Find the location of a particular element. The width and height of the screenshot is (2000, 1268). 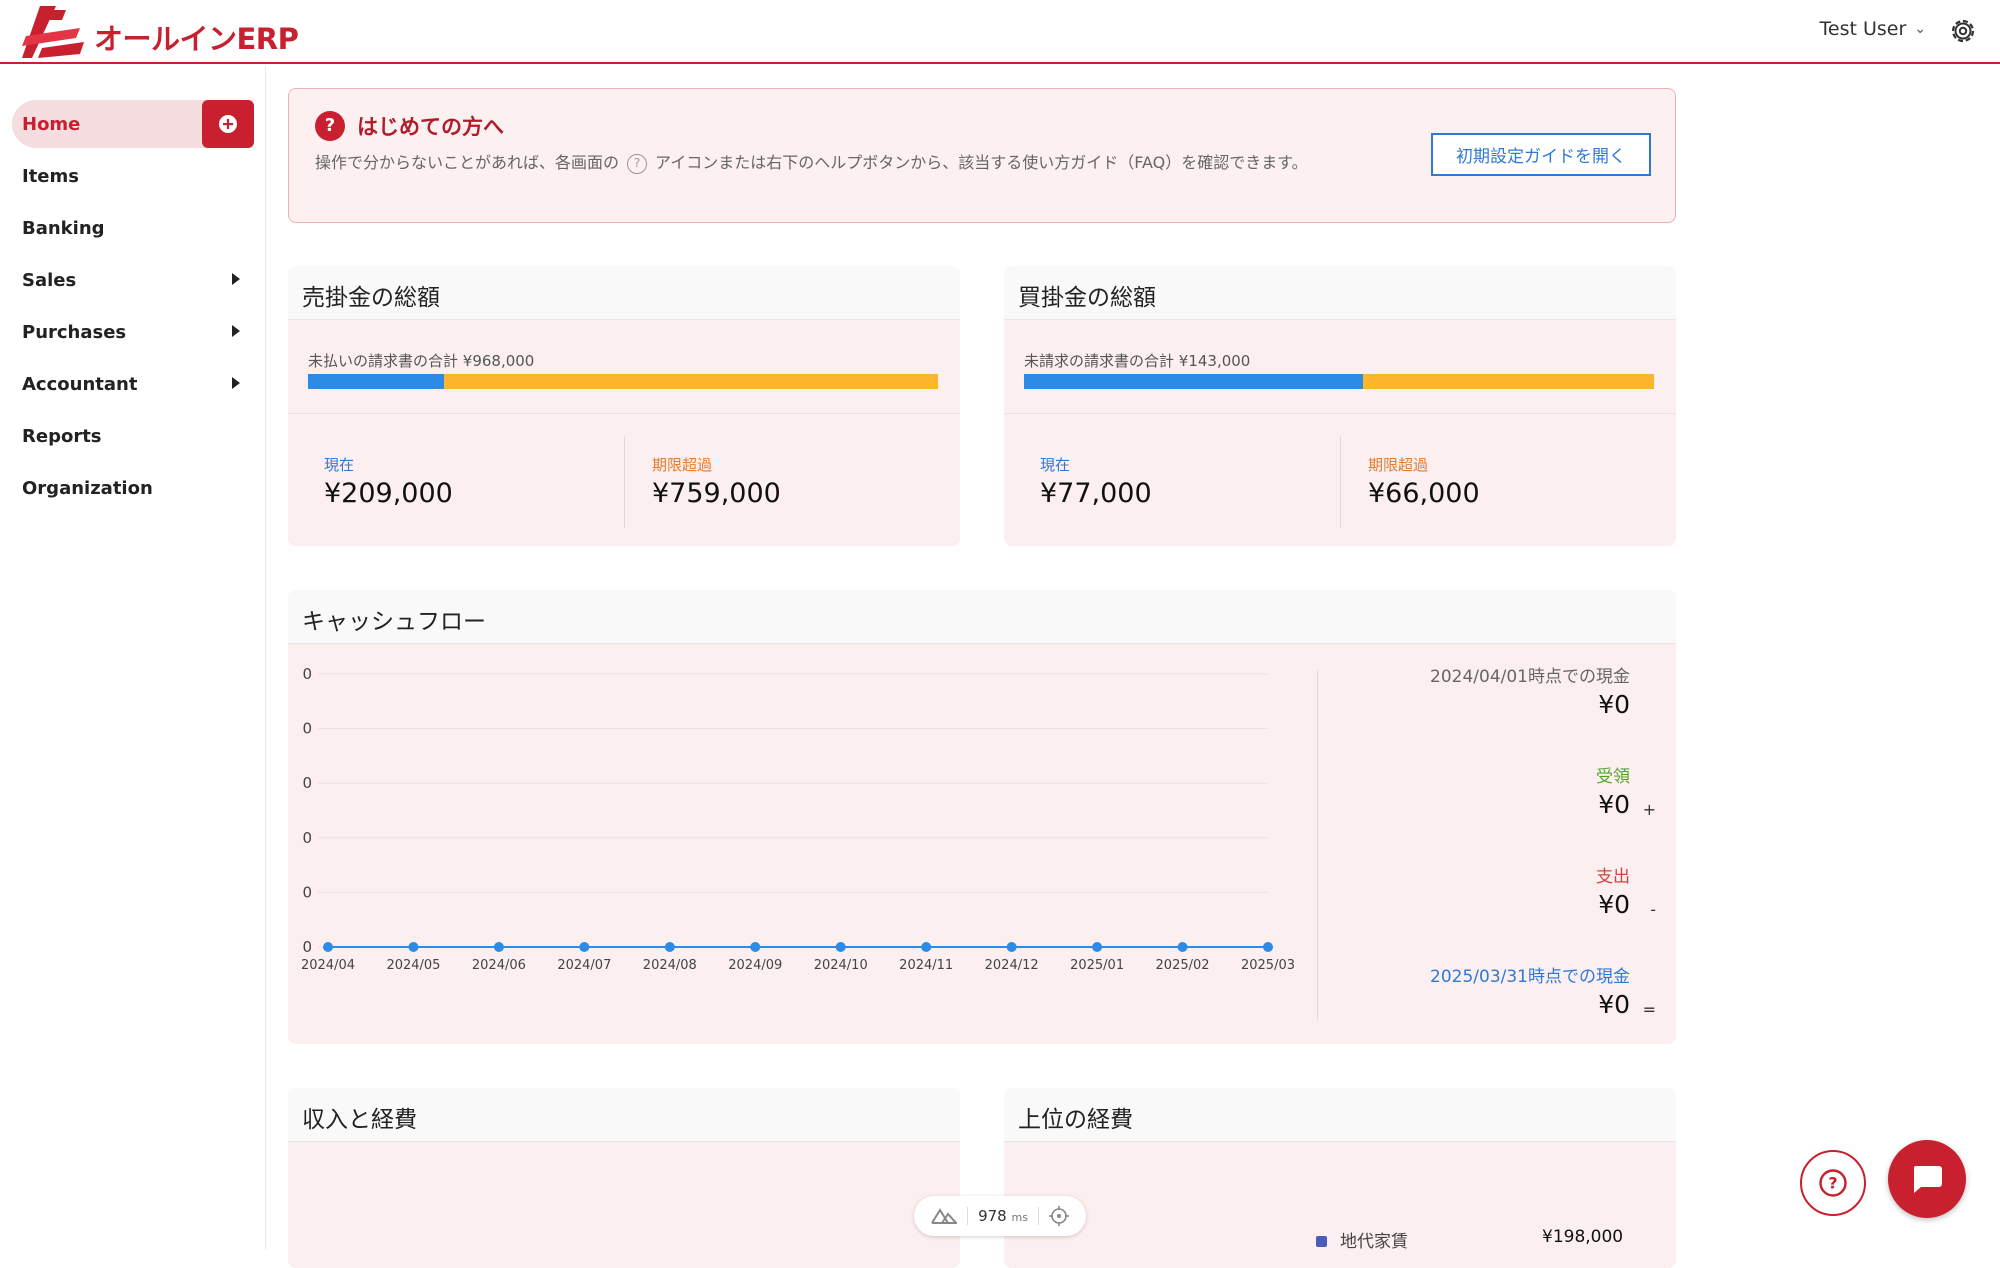

expense-value: ¥198,000 is located at coordinates (1583, 1237).